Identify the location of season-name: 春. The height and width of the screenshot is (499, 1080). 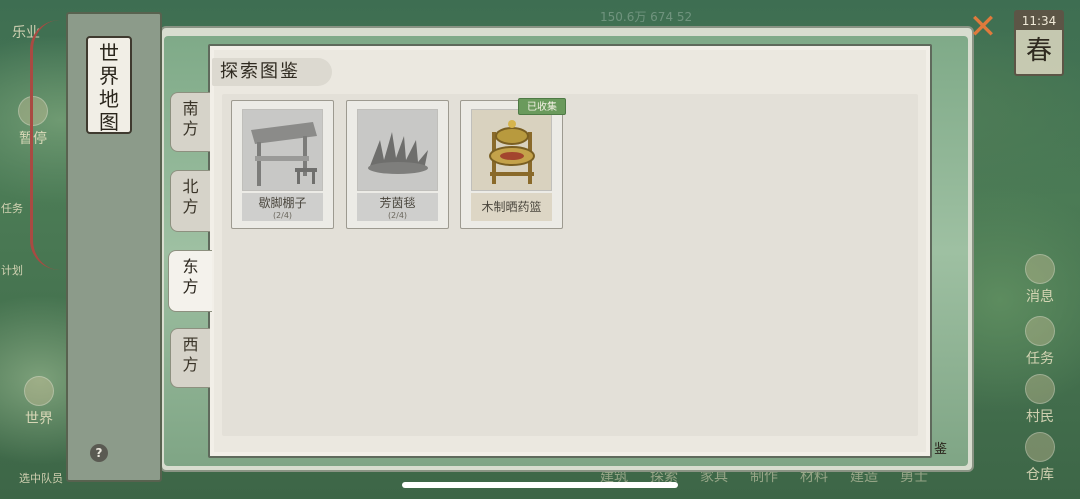
(1038, 51).